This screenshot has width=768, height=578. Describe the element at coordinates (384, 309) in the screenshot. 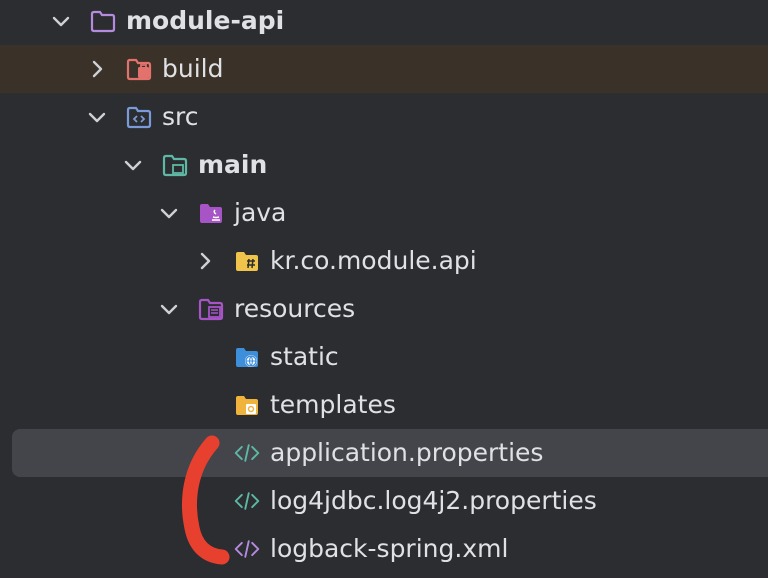

I see `tree-row-resources: resources` at that location.